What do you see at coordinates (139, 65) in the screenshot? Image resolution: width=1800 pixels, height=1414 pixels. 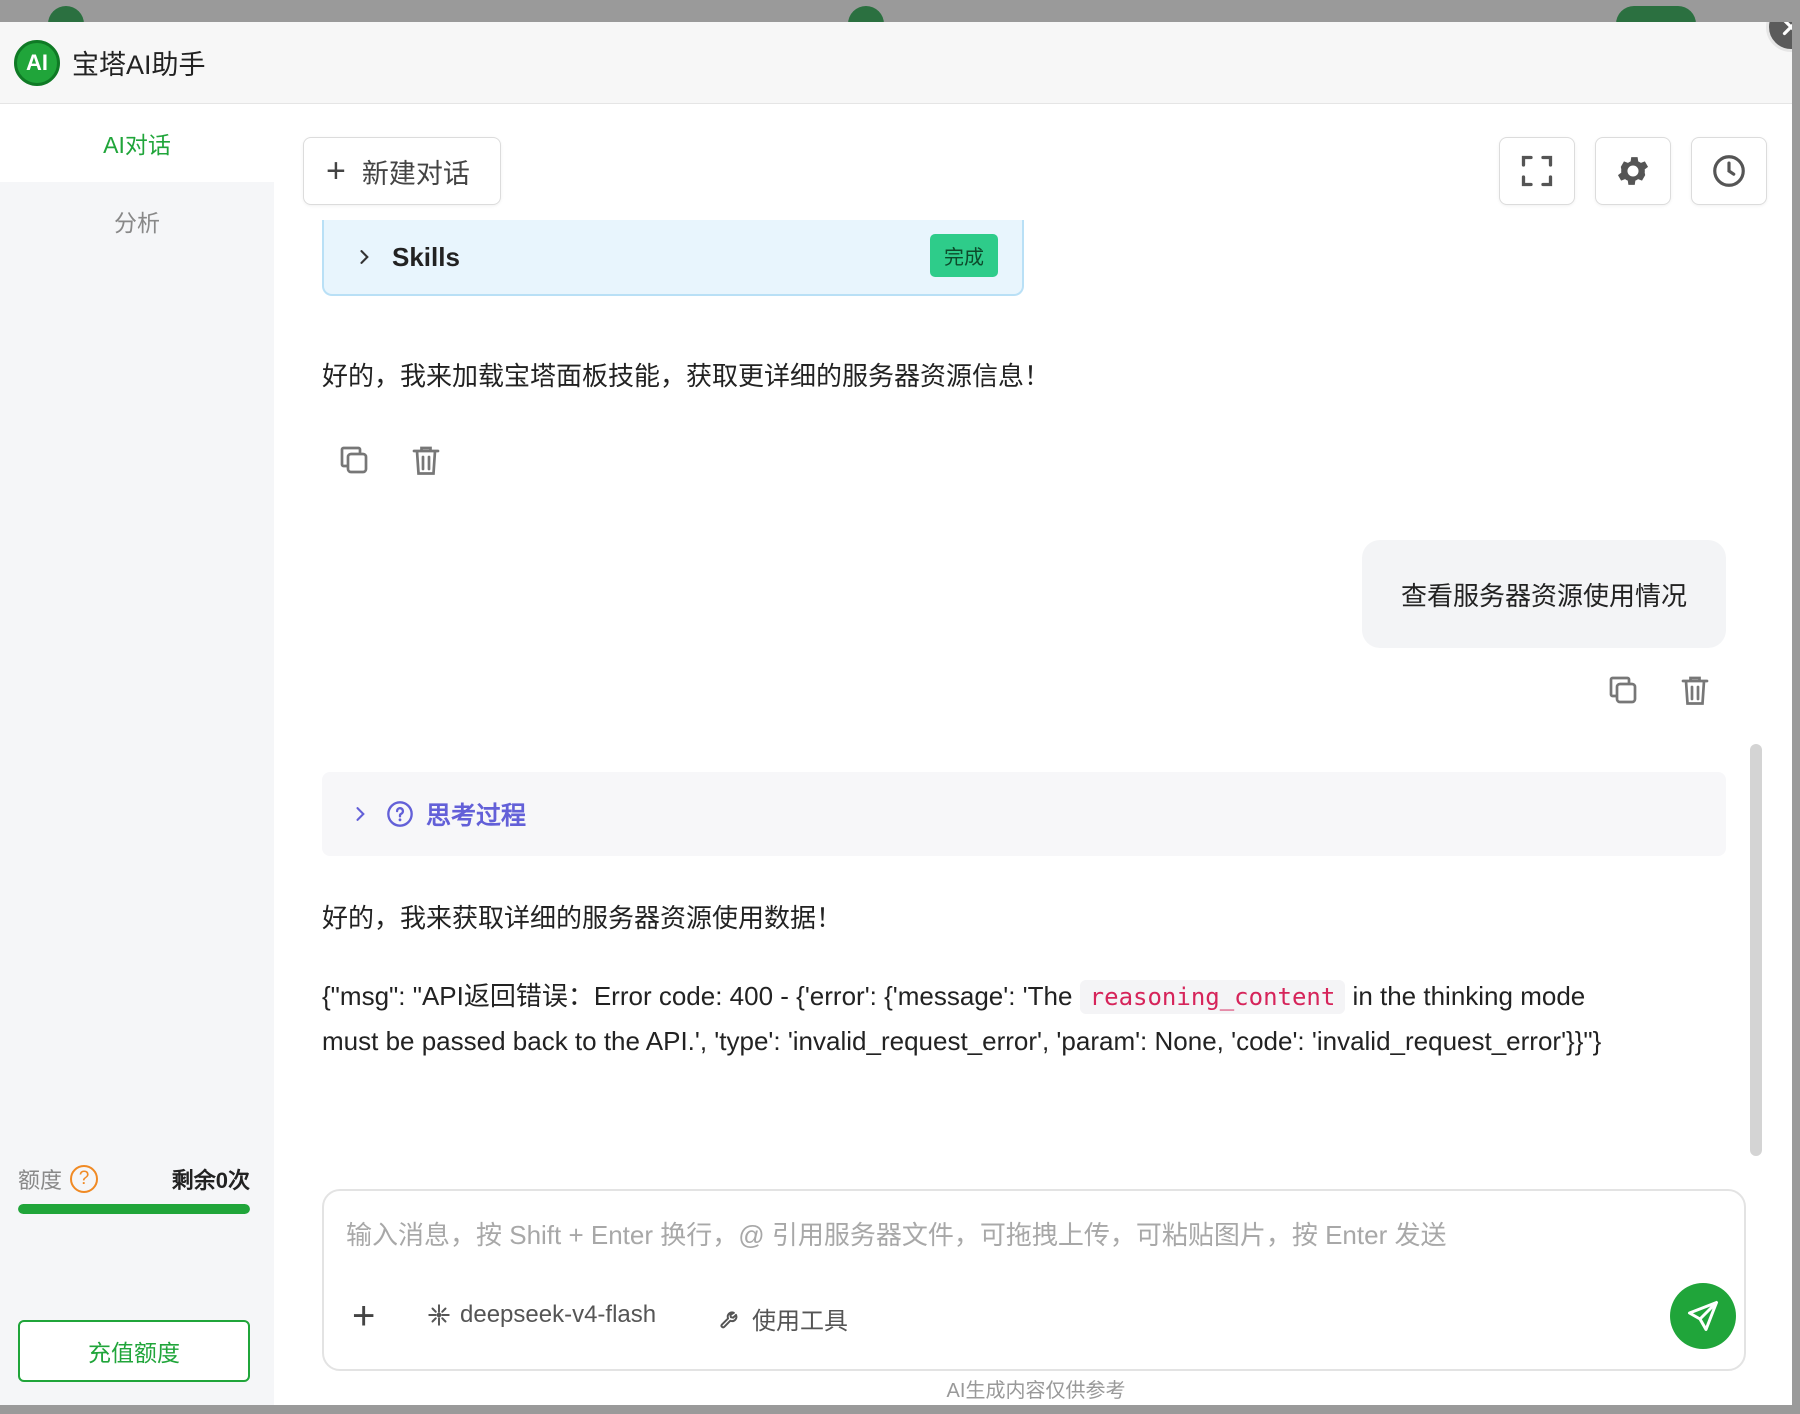 I see `app-title: 宝塔AI助手` at bounding box center [139, 65].